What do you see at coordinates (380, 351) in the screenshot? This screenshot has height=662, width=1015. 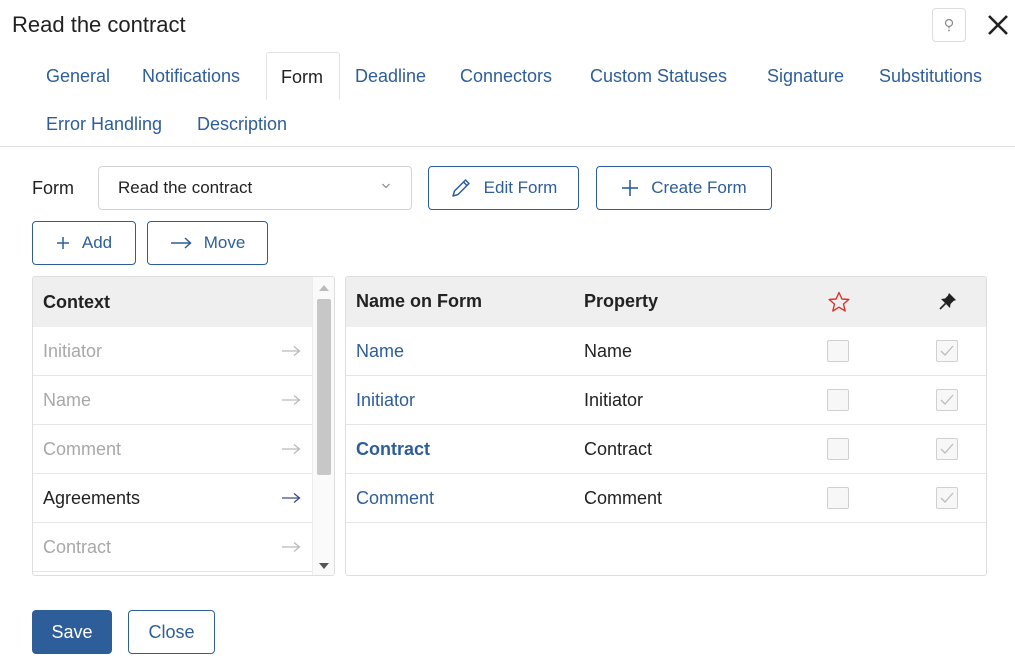 I see `field-name-link: Name` at bounding box center [380, 351].